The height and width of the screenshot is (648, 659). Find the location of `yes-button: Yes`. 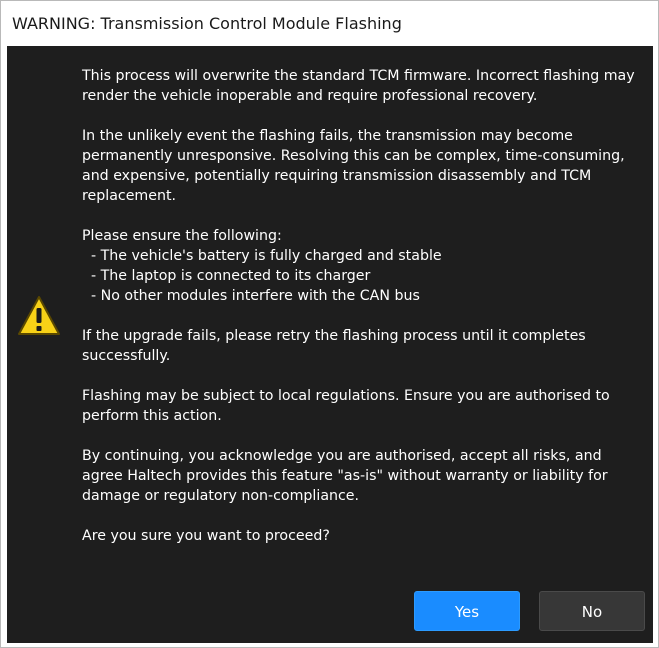

yes-button: Yes is located at coordinates (467, 611).